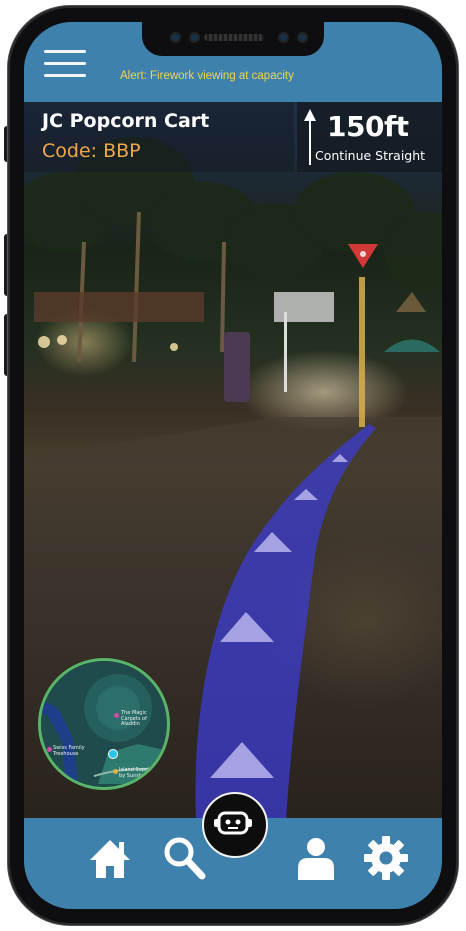 The height and width of the screenshot is (931, 466). What do you see at coordinates (270, 76) in the screenshot?
I see `alert-banner: Alert: Firework viewing at capacity` at bounding box center [270, 76].